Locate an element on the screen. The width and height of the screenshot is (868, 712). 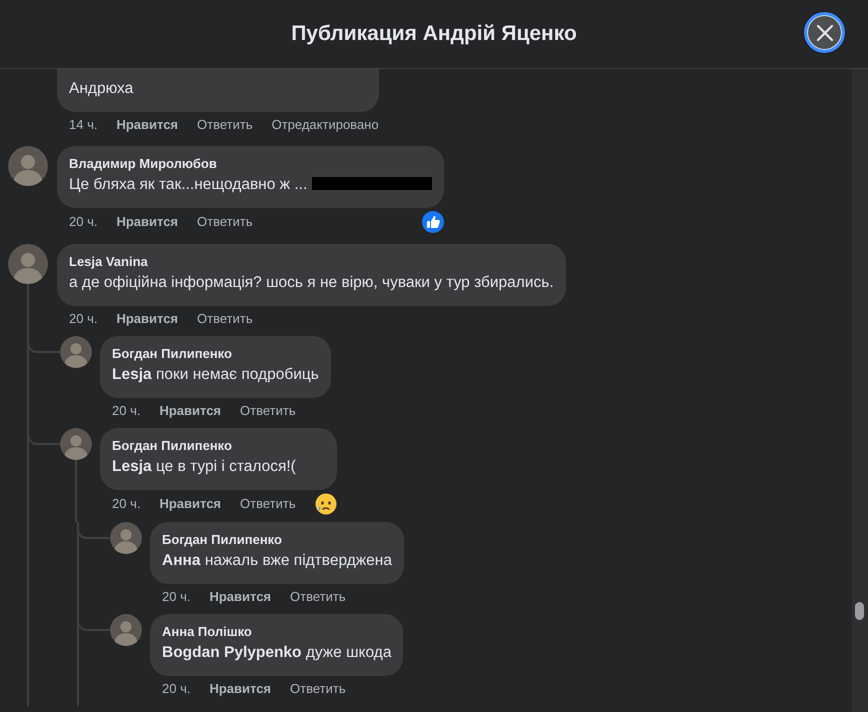
close-button is located at coordinates (824, 32).